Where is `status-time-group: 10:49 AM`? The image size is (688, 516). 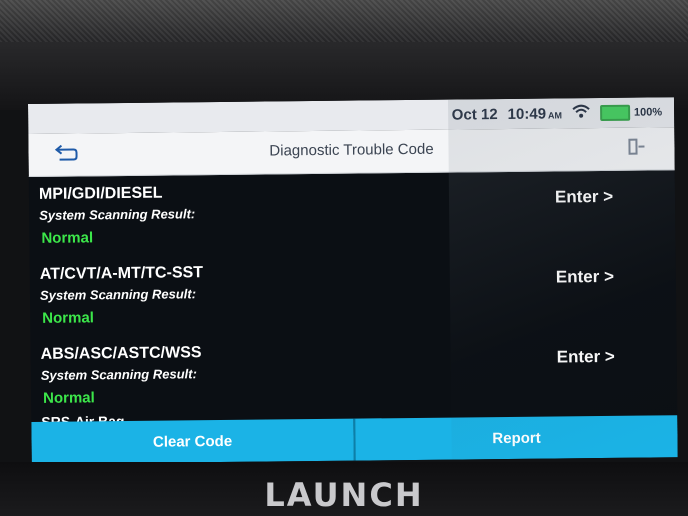 status-time-group: 10:49 AM is located at coordinates (535, 114).